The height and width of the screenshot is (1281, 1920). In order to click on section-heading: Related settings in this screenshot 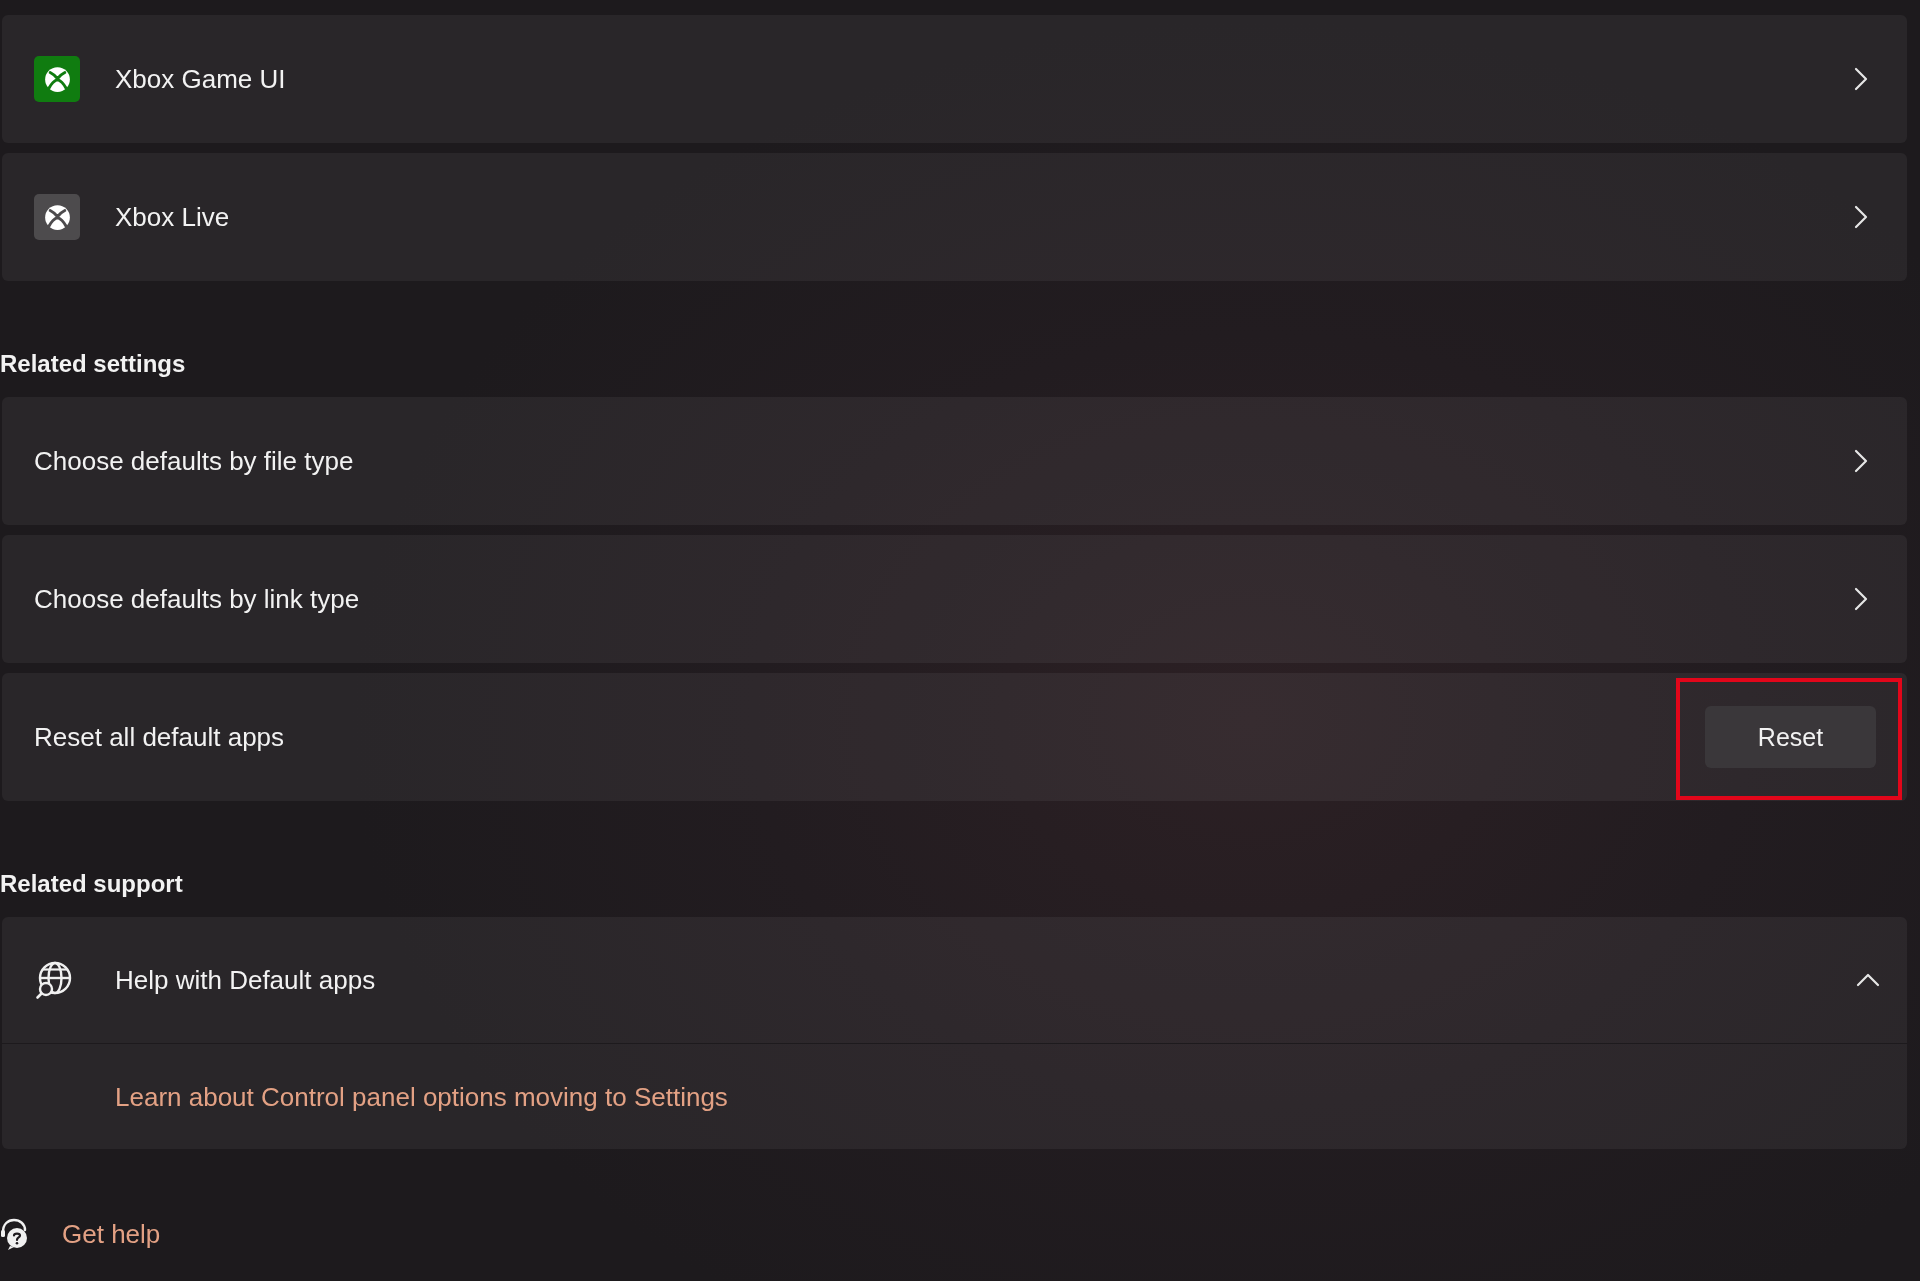, I will do `click(93, 364)`.